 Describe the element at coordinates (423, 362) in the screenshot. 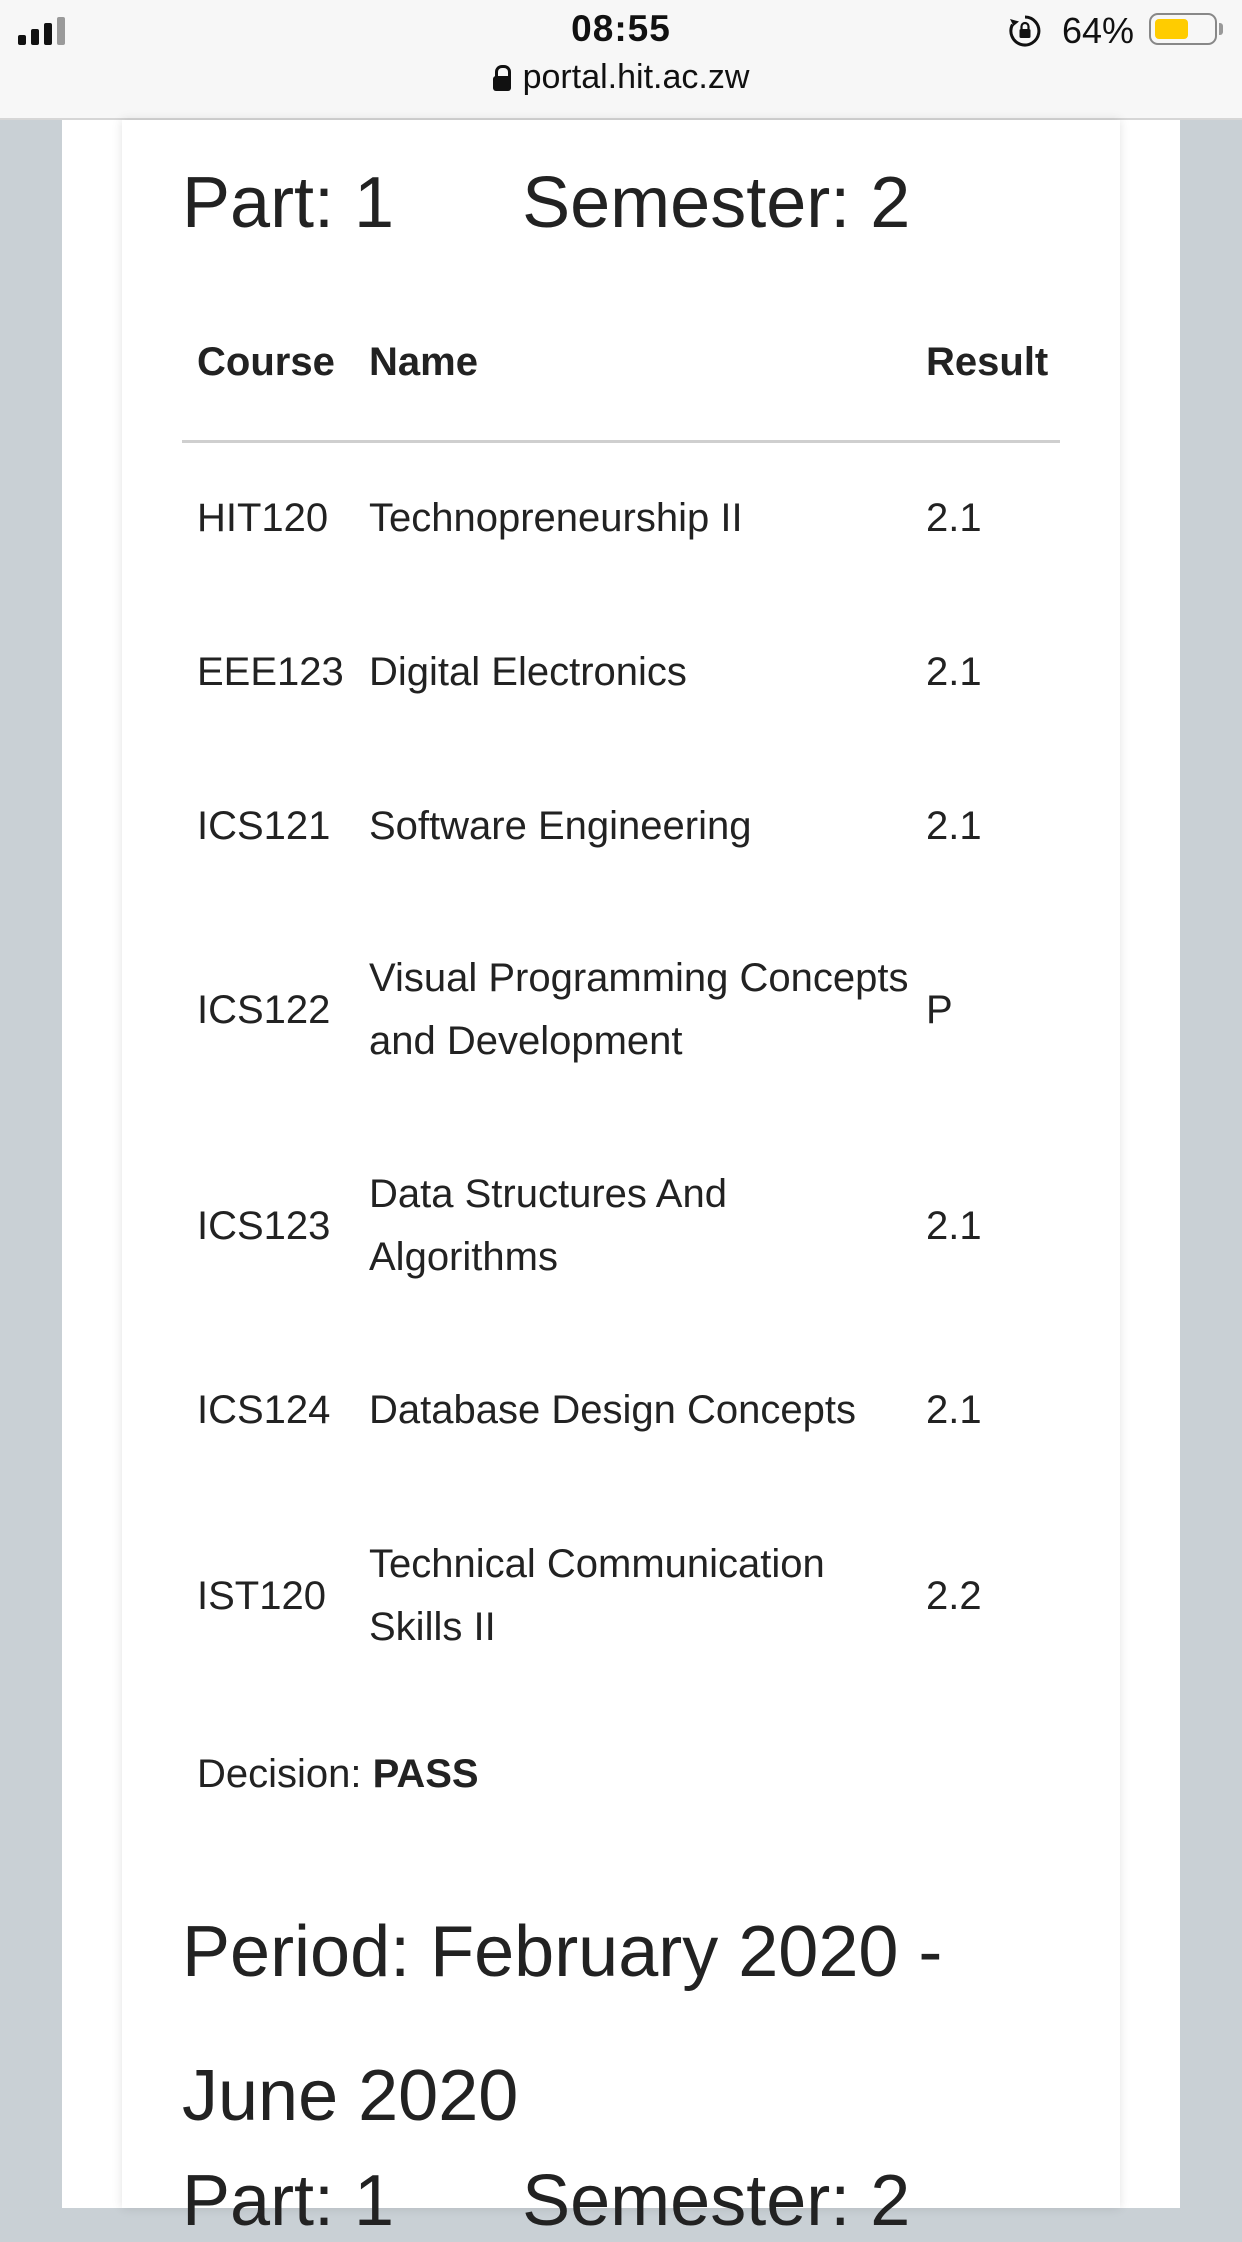

I see `column-header-name: Name` at that location.